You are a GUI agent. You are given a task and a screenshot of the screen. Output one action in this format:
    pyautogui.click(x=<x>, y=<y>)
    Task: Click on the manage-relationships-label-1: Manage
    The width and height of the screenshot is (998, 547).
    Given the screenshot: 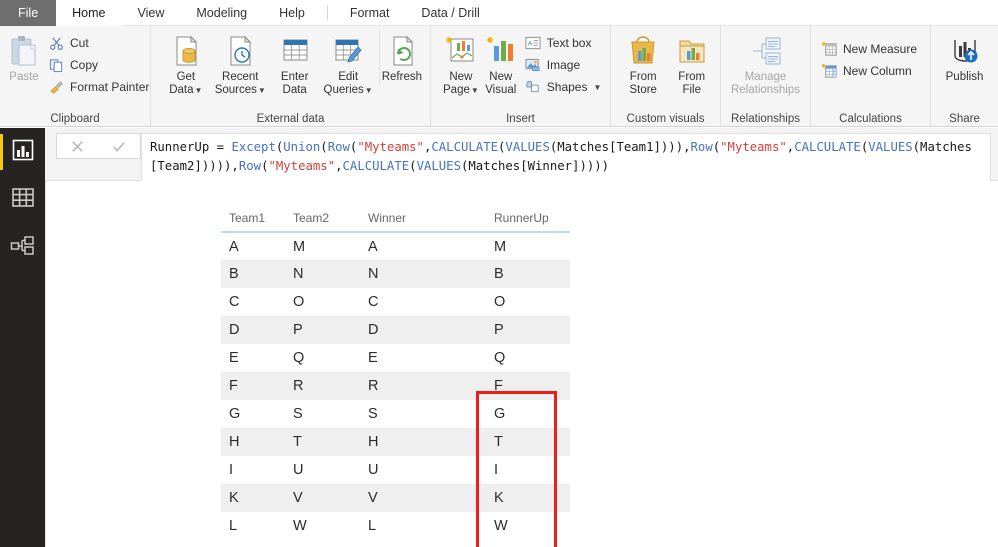 What is the action you would take?
    pyautogui.click(x=765, y=77)
    